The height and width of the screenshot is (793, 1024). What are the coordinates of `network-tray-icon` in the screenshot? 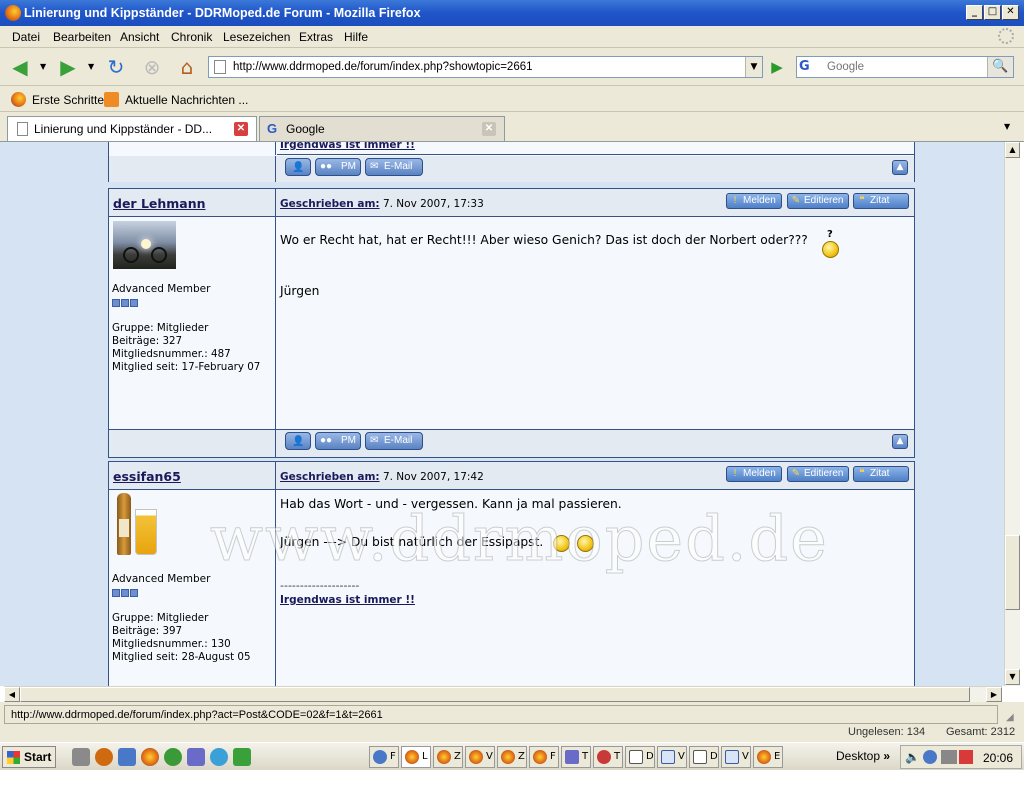 It's located at (930, 757).